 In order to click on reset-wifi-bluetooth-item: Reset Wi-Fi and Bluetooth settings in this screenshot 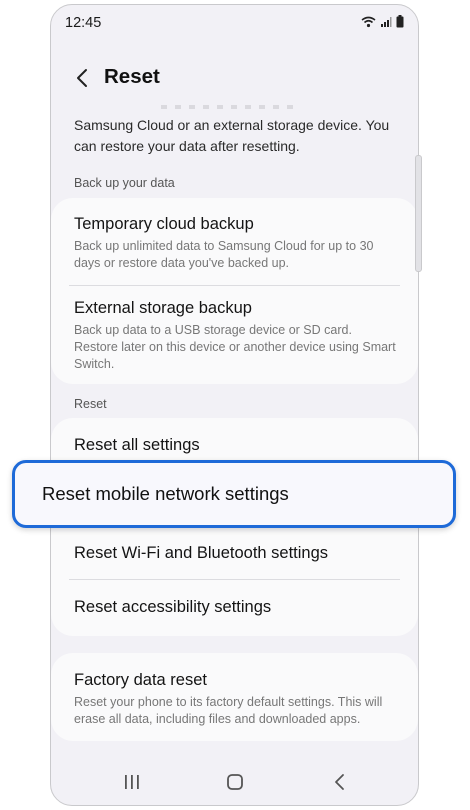, I will do `click(237, 553)`.